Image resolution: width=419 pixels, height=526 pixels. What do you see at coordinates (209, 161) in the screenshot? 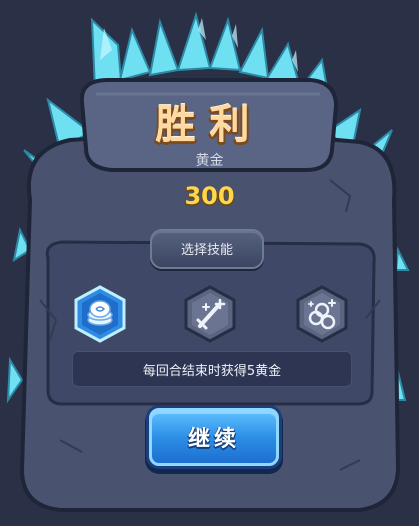
I see `gold-label: 黄金` at bounding box center [209, 161].